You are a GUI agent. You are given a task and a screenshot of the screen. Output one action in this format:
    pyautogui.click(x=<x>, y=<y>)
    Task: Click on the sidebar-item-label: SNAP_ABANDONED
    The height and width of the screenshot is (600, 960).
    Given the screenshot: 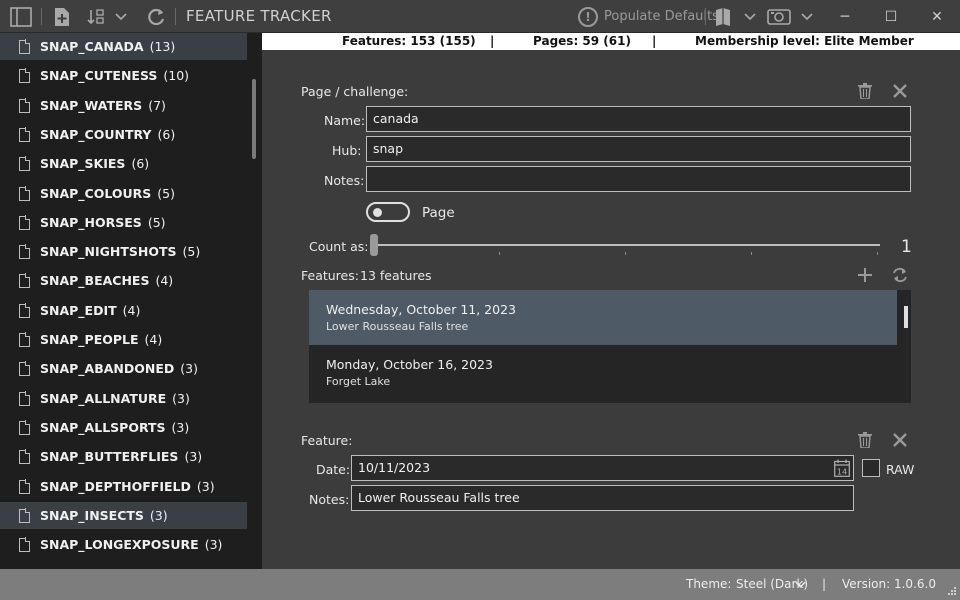 What is the action you would take?
    pyautogui.click(x=107, y=368)
    